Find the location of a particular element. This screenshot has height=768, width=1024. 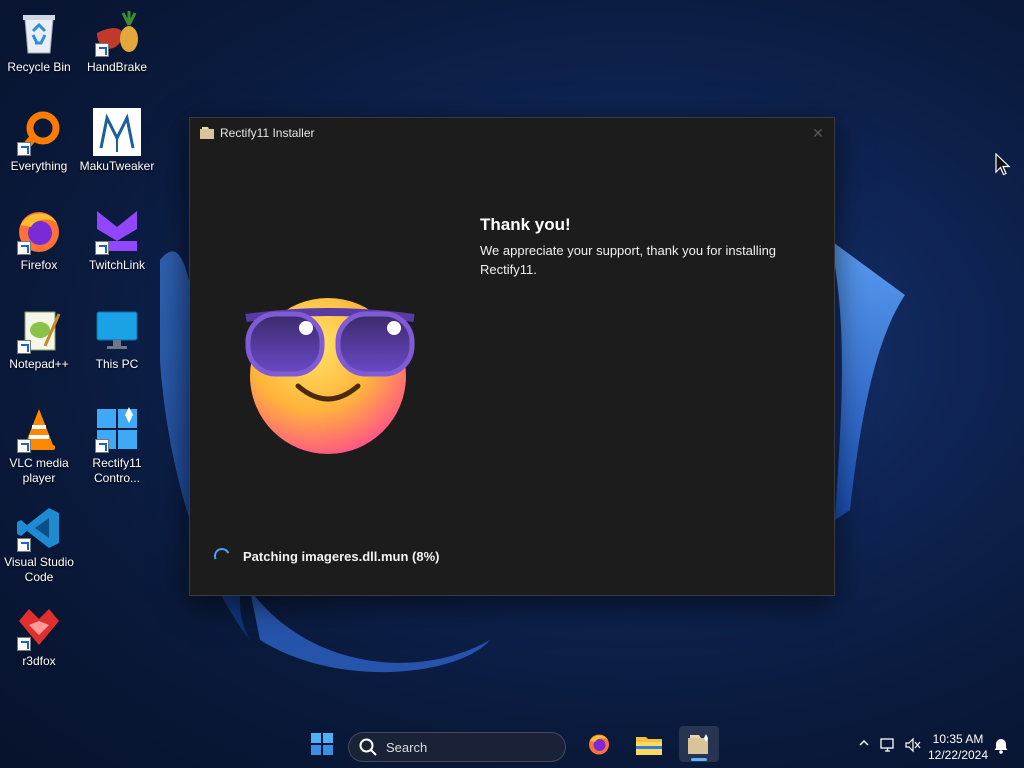

start-icon is located at coordinates (322, 744).